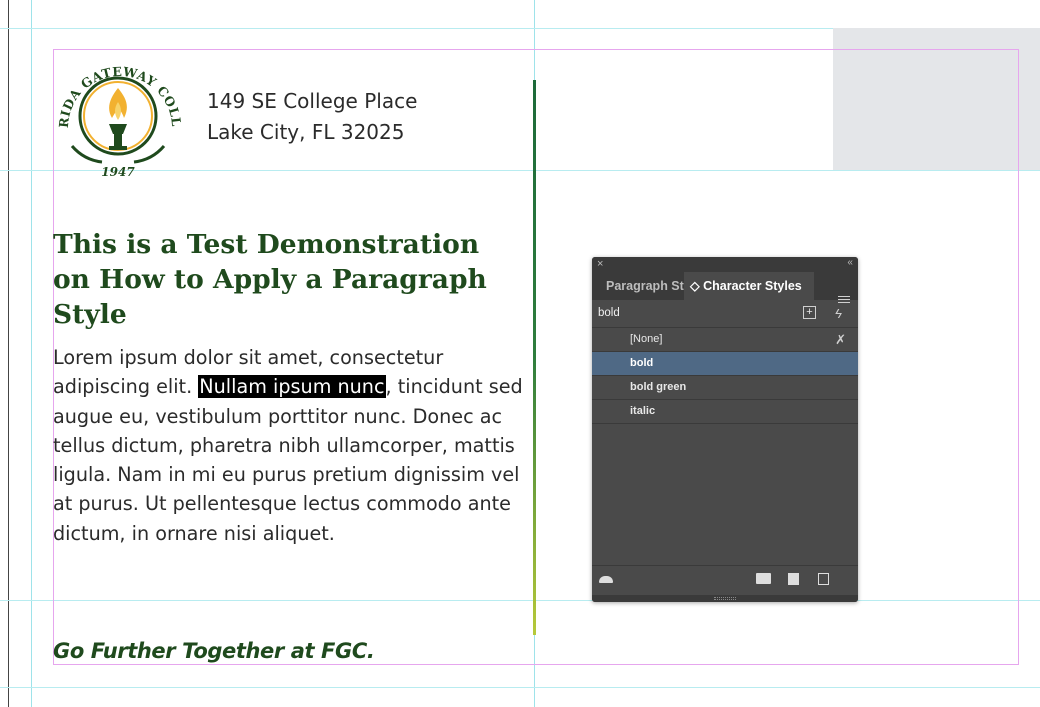  I want to click on style-item-none: [None] ✗, so click(725, 340).